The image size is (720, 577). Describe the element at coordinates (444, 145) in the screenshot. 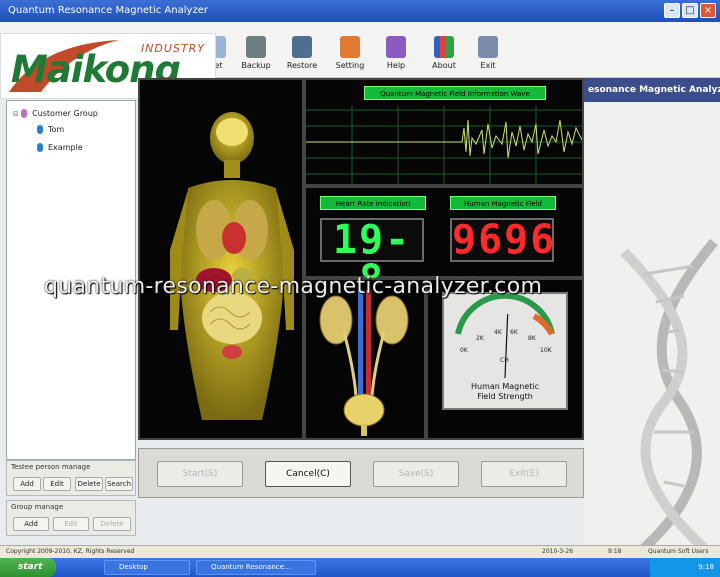

I see `ecg-wave-graph` at that location.